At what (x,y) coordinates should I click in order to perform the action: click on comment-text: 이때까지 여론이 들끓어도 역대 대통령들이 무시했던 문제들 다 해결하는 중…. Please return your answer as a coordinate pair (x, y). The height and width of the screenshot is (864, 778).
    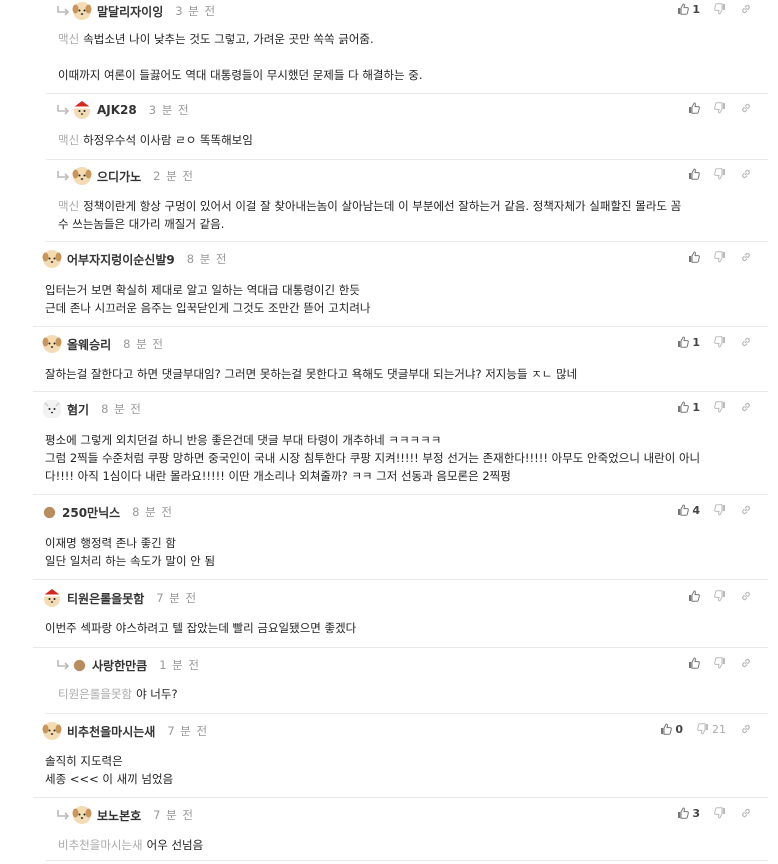
    Looking at the image, I should click on (240, 75).